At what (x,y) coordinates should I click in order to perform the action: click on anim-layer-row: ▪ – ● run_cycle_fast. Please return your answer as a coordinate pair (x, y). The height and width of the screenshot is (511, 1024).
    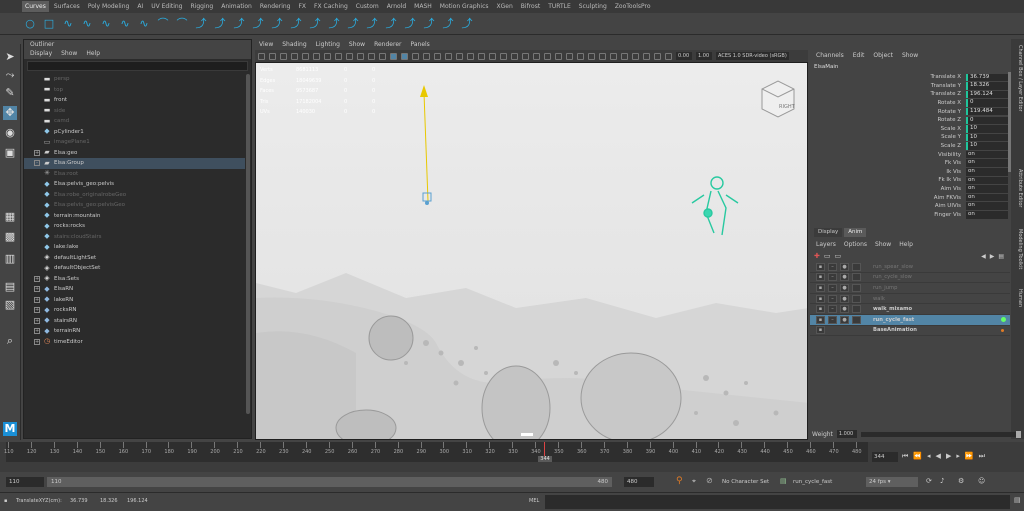
    Looking at the image, I should click on (910, 320).